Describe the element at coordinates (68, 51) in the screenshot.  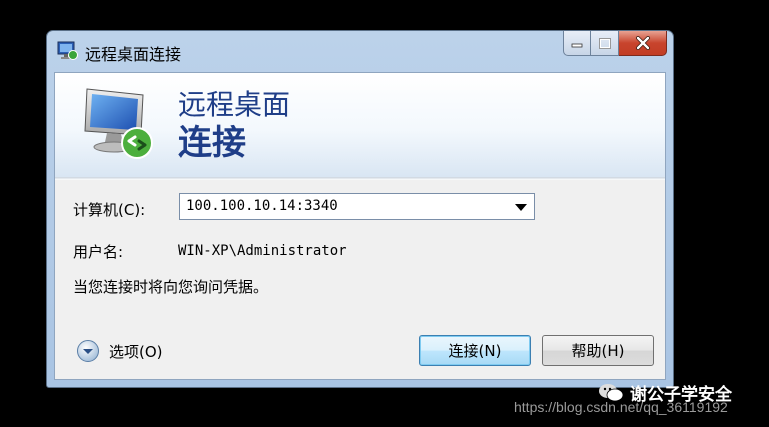
I see `remote-desktop-icon` at that location.